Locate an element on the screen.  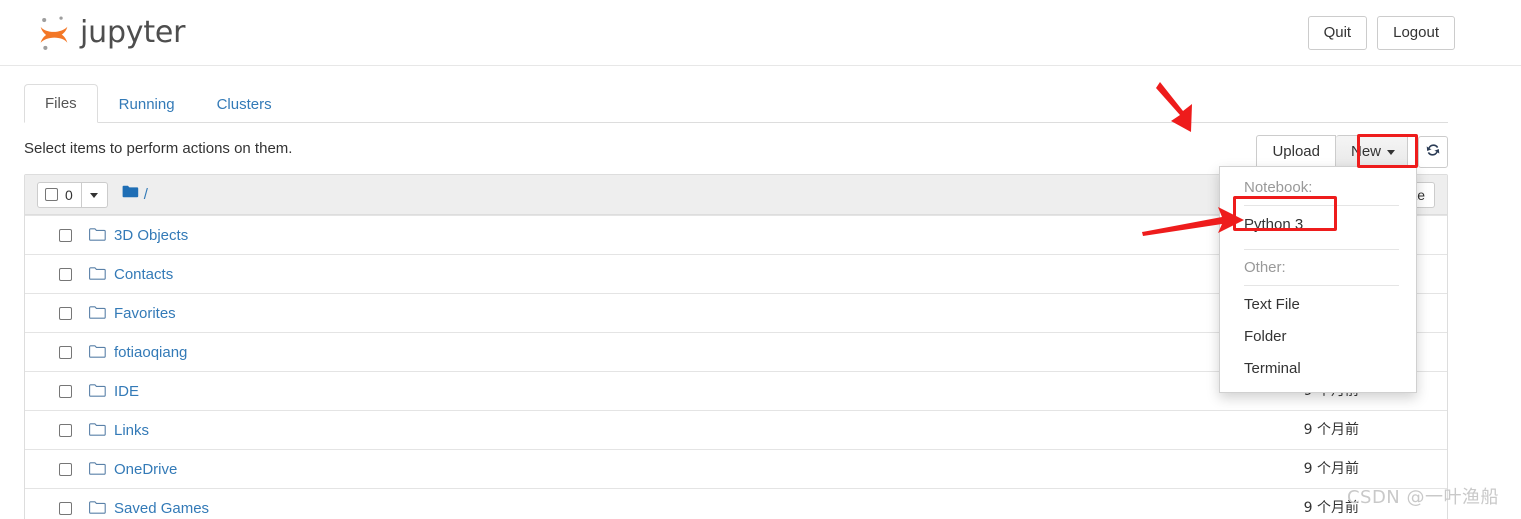
dropdown-section-other-label: Other: is located at coordinates (1265, 267).